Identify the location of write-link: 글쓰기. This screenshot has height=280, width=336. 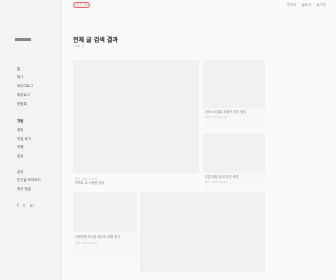
(307, 5).